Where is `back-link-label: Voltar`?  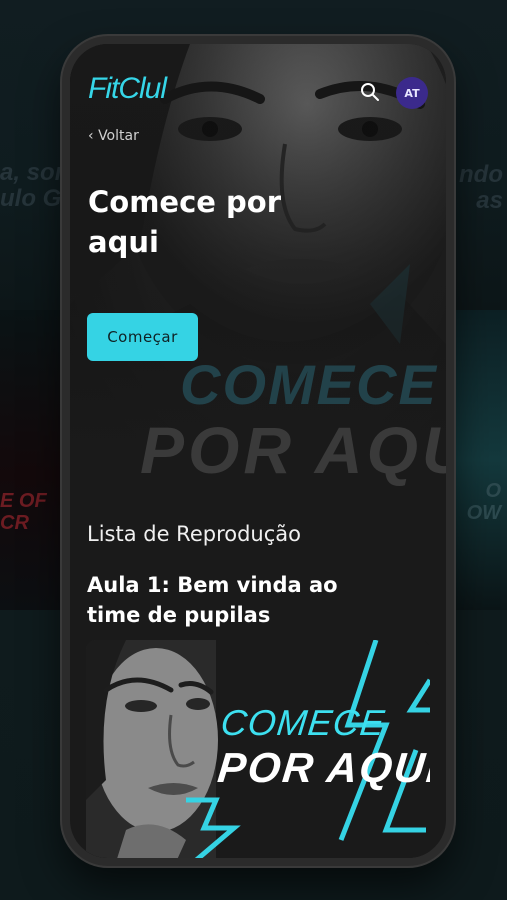 back-link-label: Voltar is located at coordinates (118, 136).